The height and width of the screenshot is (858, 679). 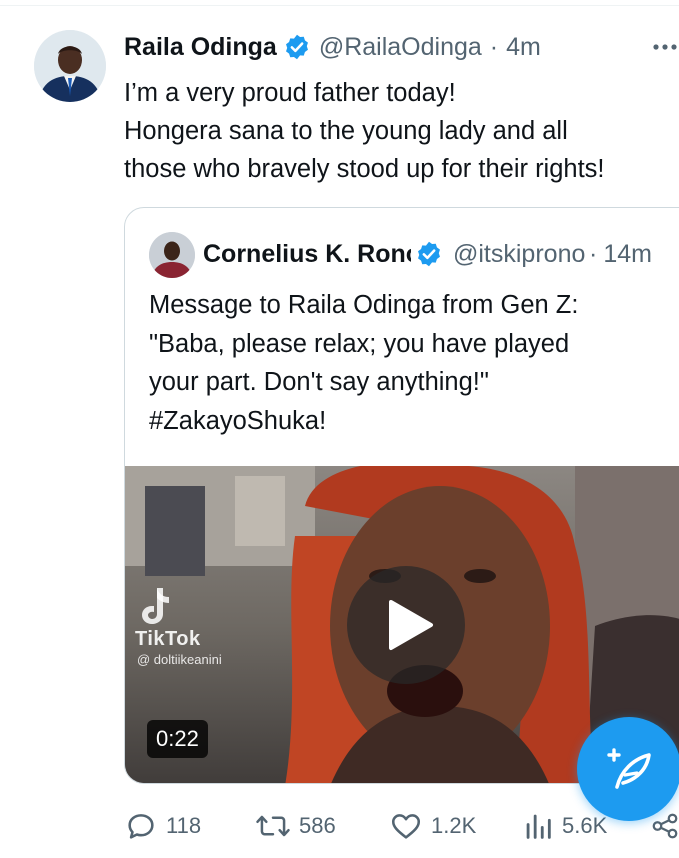 I want to click on quoted-author-avatar, so click(x=172, y=255).